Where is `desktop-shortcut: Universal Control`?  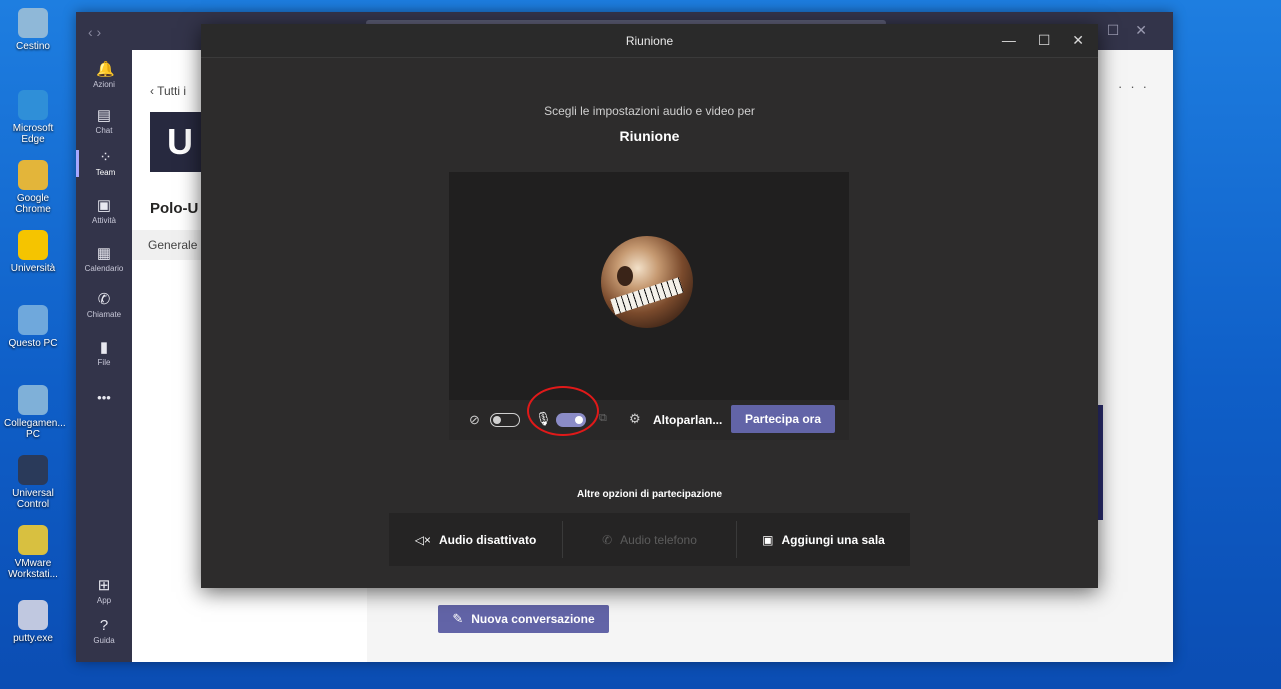 desktop-shortcut: Universal Control is located at coordinates (33, 482).